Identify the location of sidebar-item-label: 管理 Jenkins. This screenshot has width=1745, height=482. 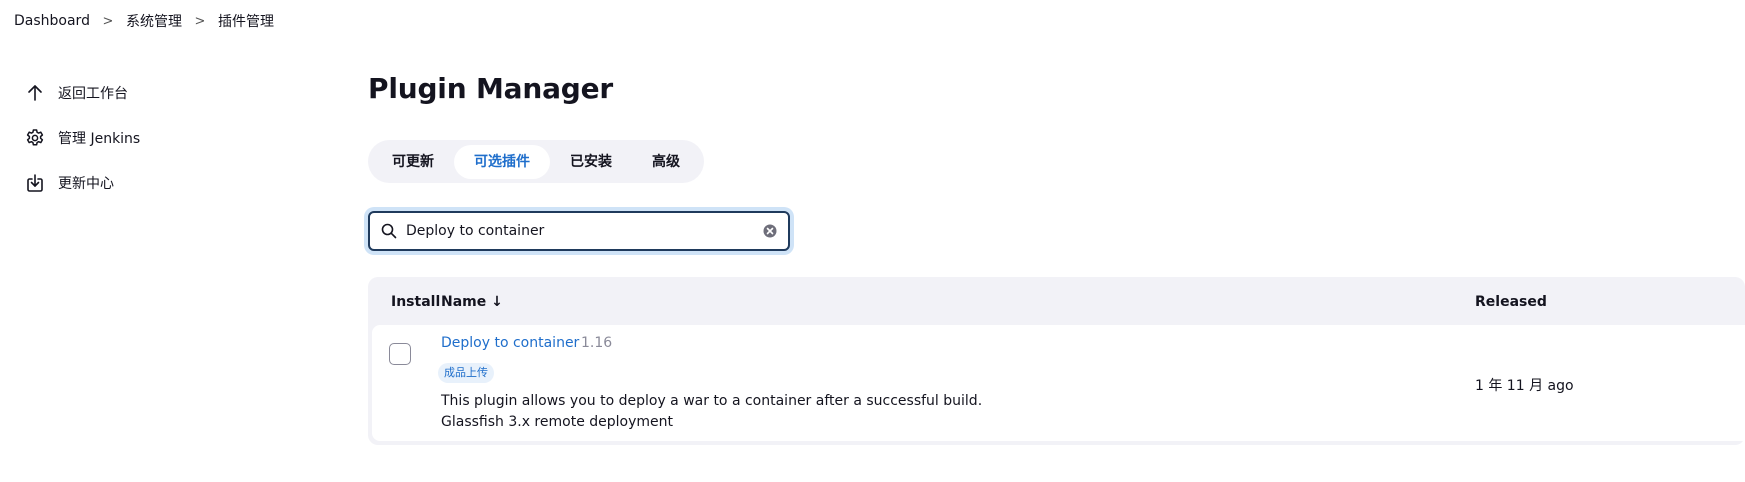
(99, 139).